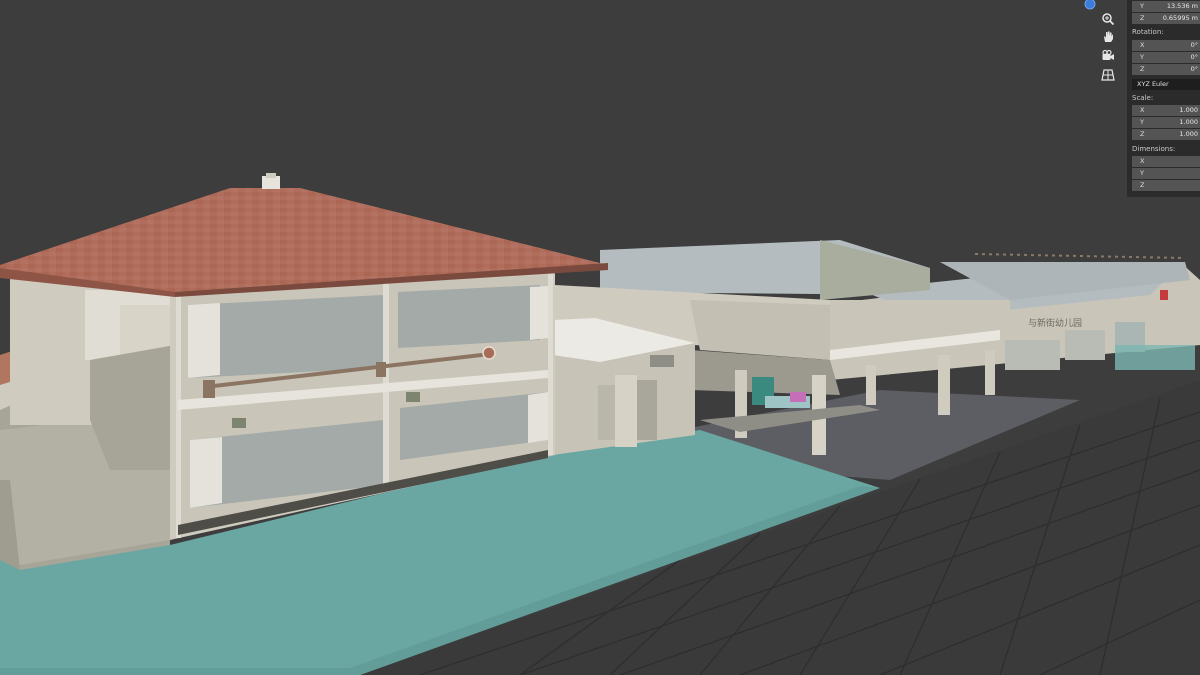 This screenshot has width=1200, height=675. What do you see at coordinates (1166, 161) in the screenshot?
I see `dimensions-x-field: X` at bounding box center [1166, 161].